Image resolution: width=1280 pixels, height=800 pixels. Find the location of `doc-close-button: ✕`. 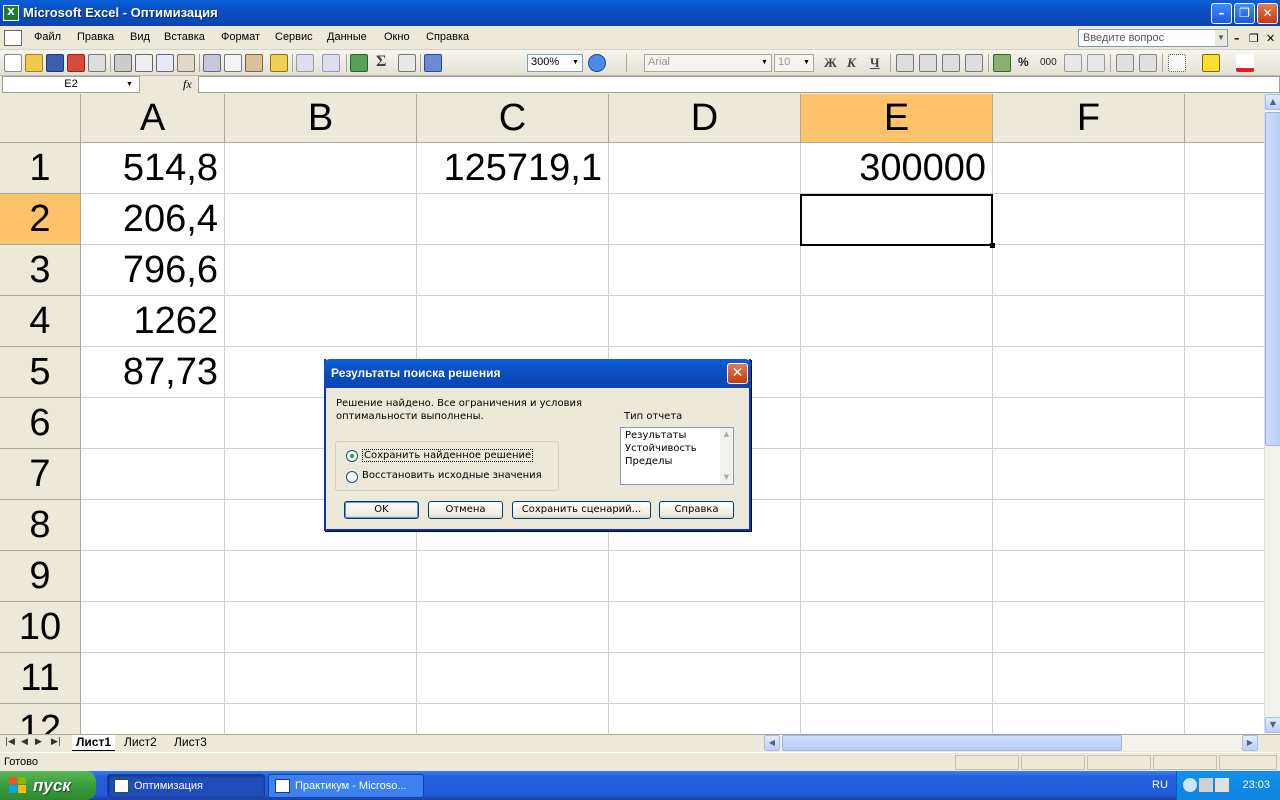

doc-close-button: ✕ is located at coordinates (1270, 38).